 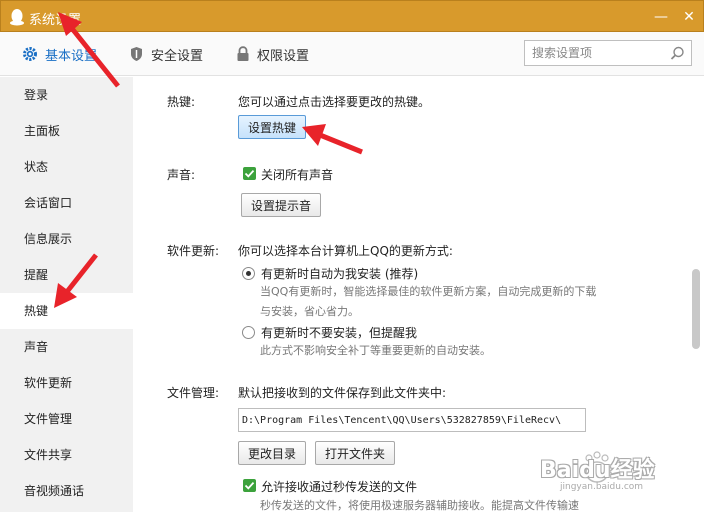 I want to click on sidebar-item-av-call: 音视频通话, so click(x=66, y=491).